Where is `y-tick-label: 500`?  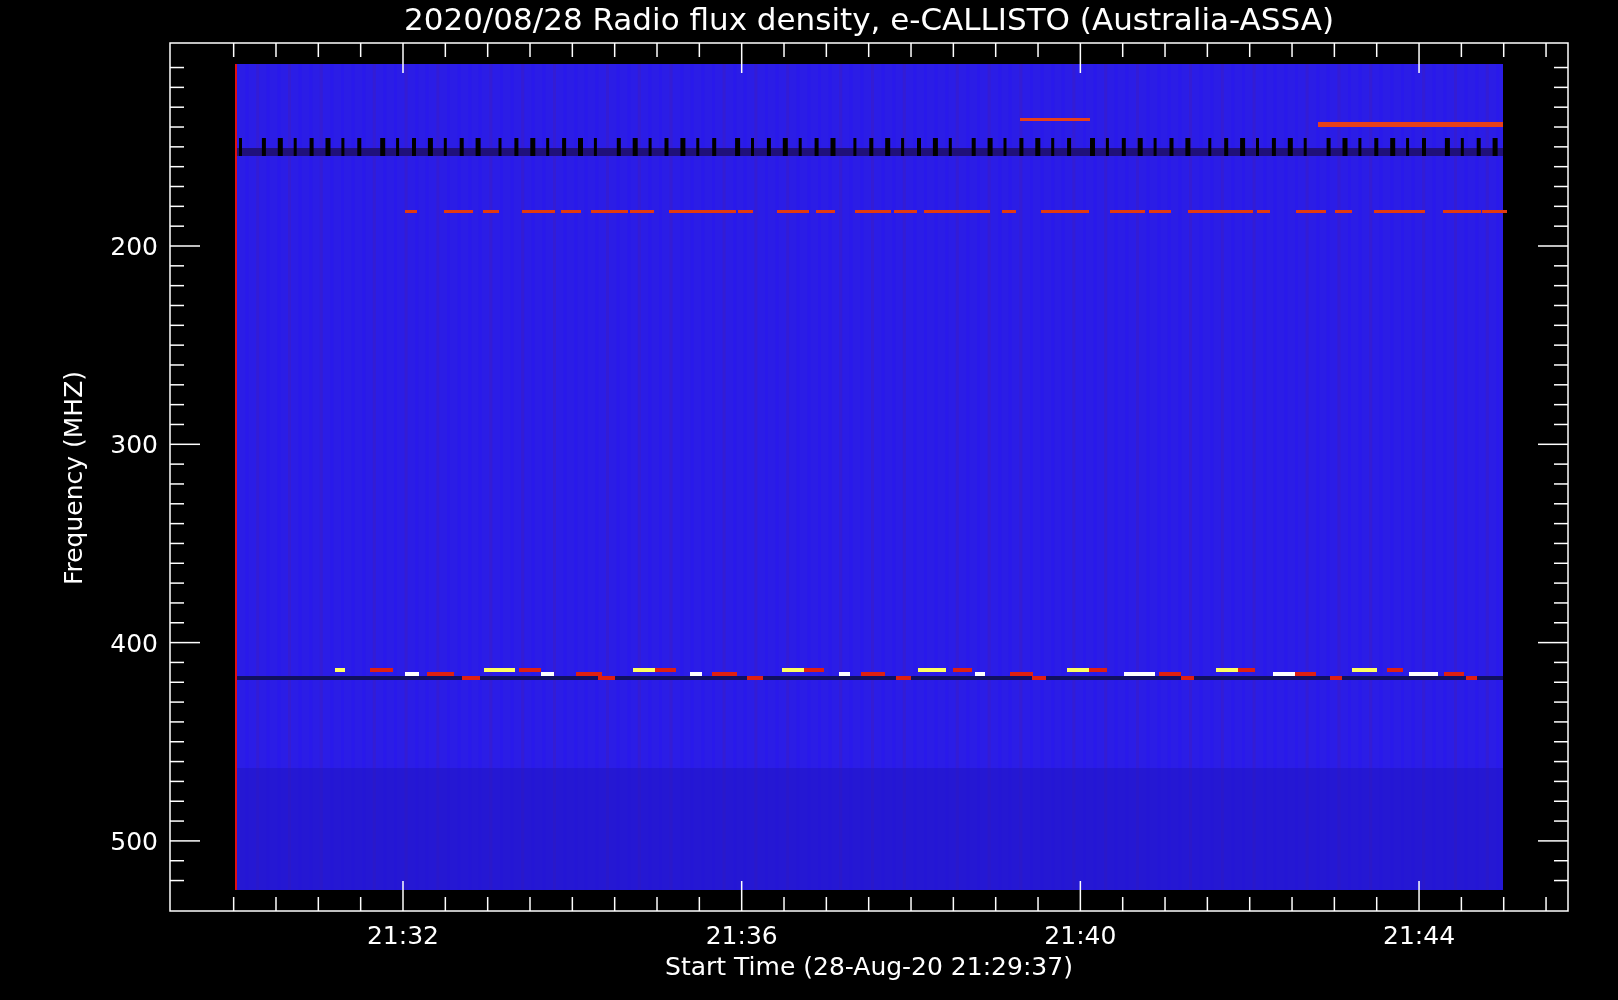
y-tick-label: 500 is located at coordinates (134, 841).